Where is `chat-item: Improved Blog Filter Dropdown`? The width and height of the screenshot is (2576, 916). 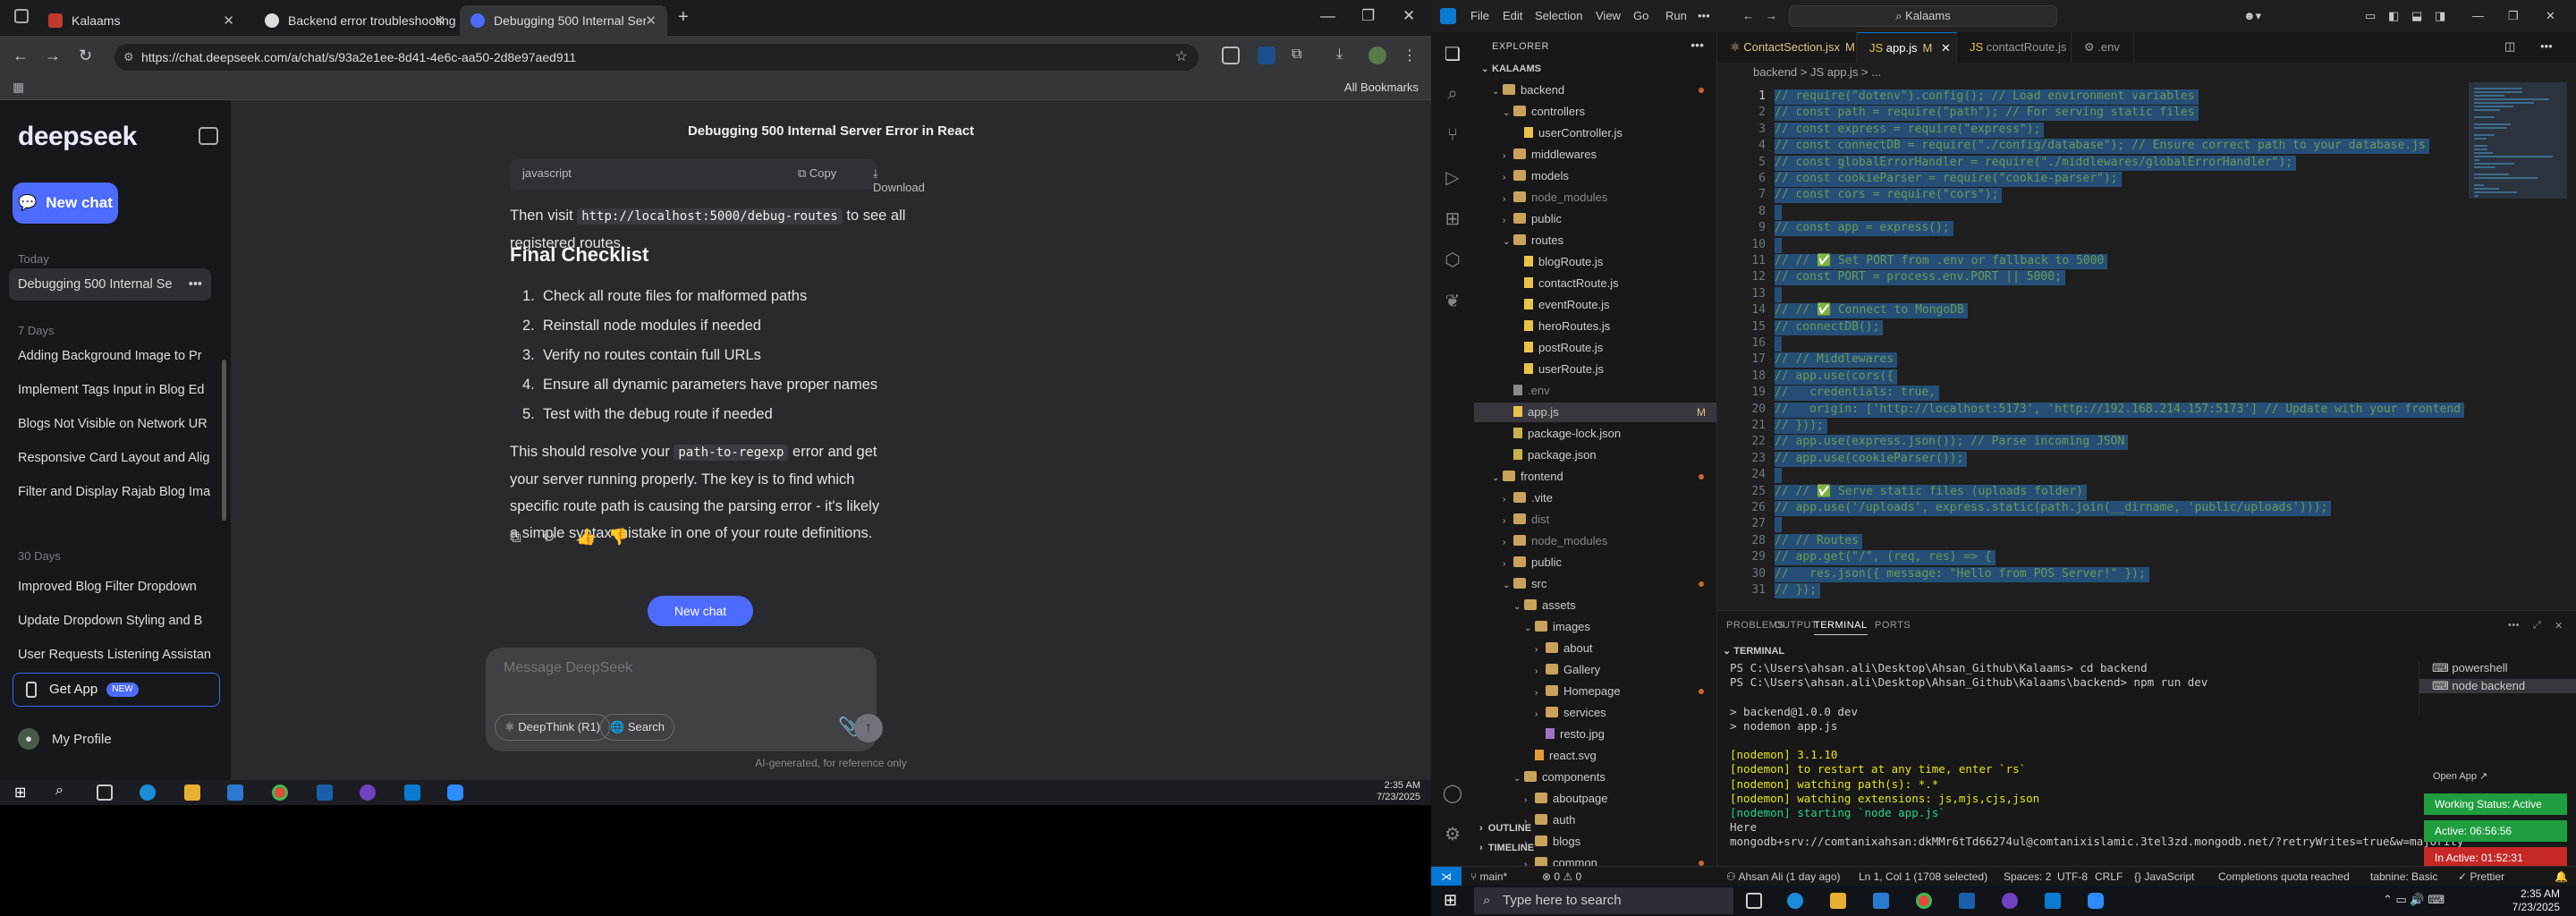
chat-item: Improved Blog Filter Dropdown is located at coordinates (110, 587).